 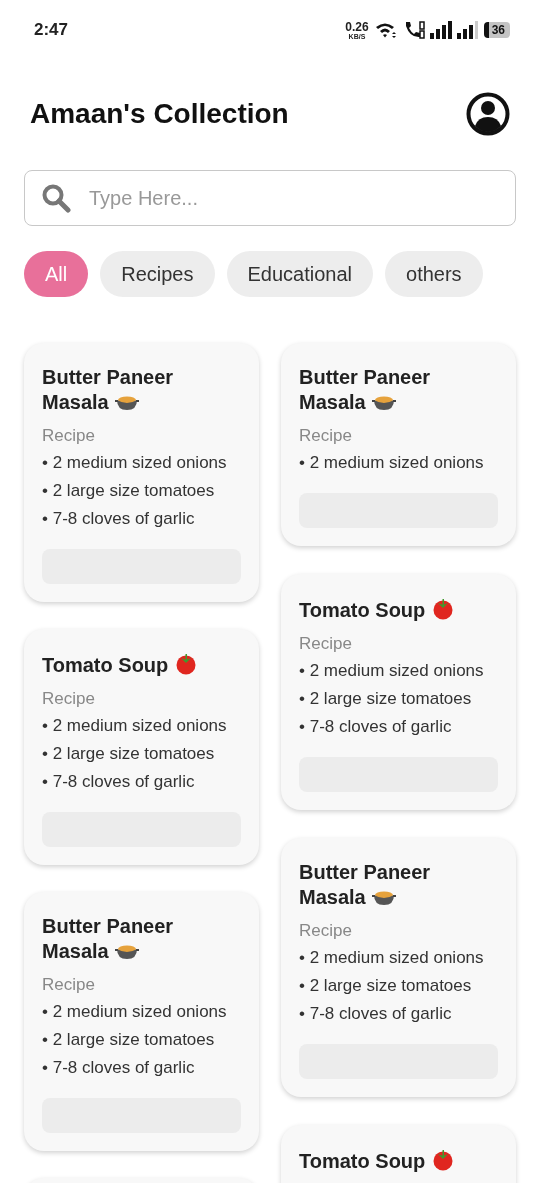 I want to click on status-time: 2:47, so click(x=51, y=30).